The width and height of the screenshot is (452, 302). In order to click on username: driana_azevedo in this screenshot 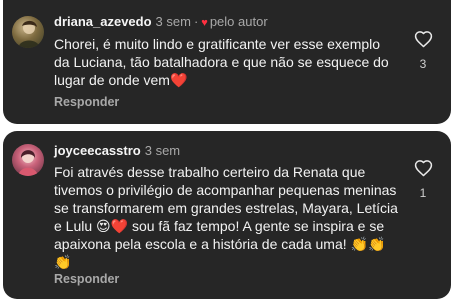, I will do `click(103, 21)`.